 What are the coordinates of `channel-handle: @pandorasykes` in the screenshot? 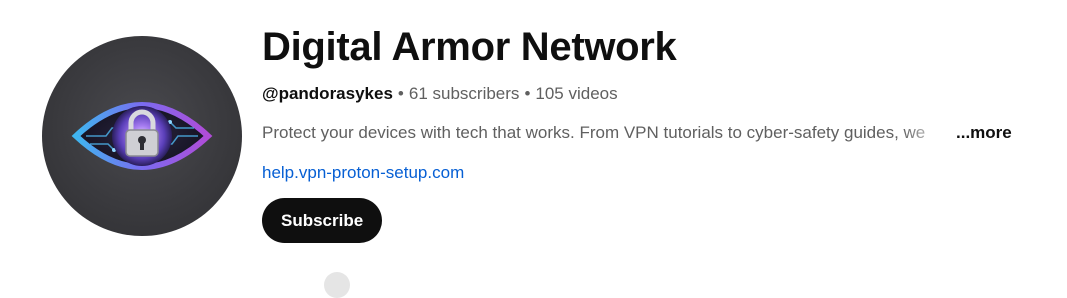 It's located at (327, 93).